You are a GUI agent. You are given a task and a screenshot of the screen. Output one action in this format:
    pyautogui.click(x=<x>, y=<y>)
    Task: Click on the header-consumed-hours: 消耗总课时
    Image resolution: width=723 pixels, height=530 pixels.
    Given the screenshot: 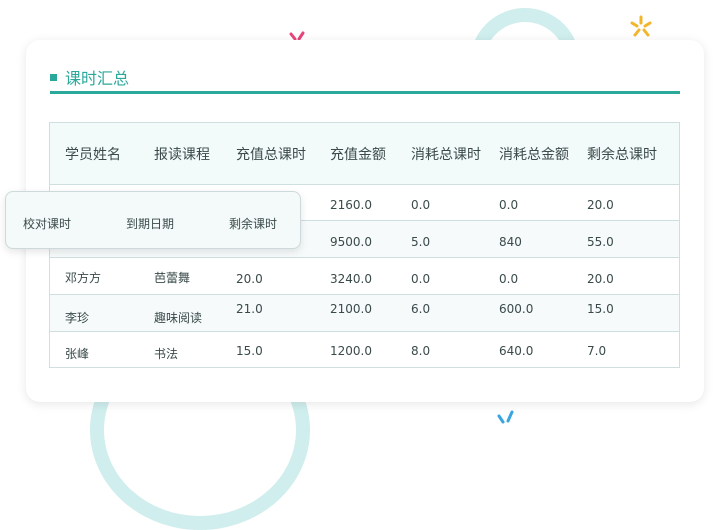 What is the action you would take?
    pyautogui.click(x=446, y=155)
    